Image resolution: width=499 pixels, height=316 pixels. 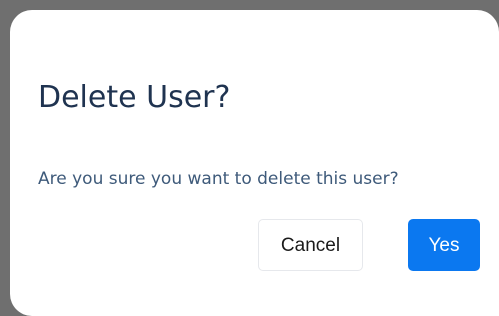 What do you see at coordinates (310, 245) in the screenshot?
I see `cancel-button: Cancel` at bounding box center [310, 245].